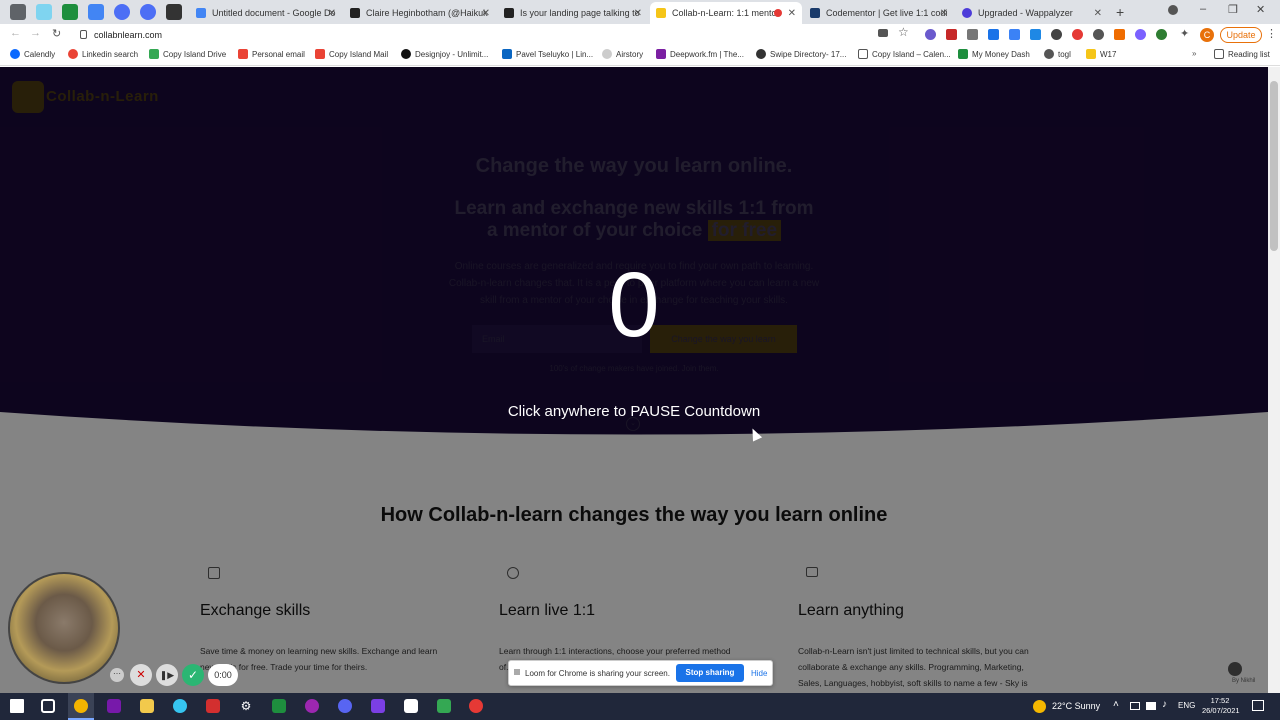  Describe the element at coordinates (351, 54) in the screenshot. I see `bookmark-mail: Copy Island Mail` at that location.